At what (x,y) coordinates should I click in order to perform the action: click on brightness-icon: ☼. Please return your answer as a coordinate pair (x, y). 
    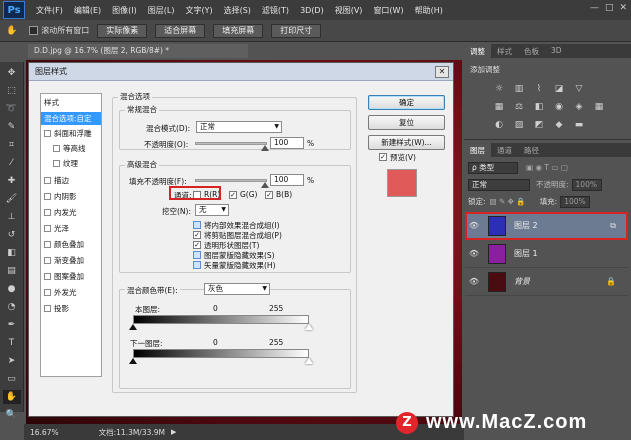
    Looking at the image, I should click on (499, 89).